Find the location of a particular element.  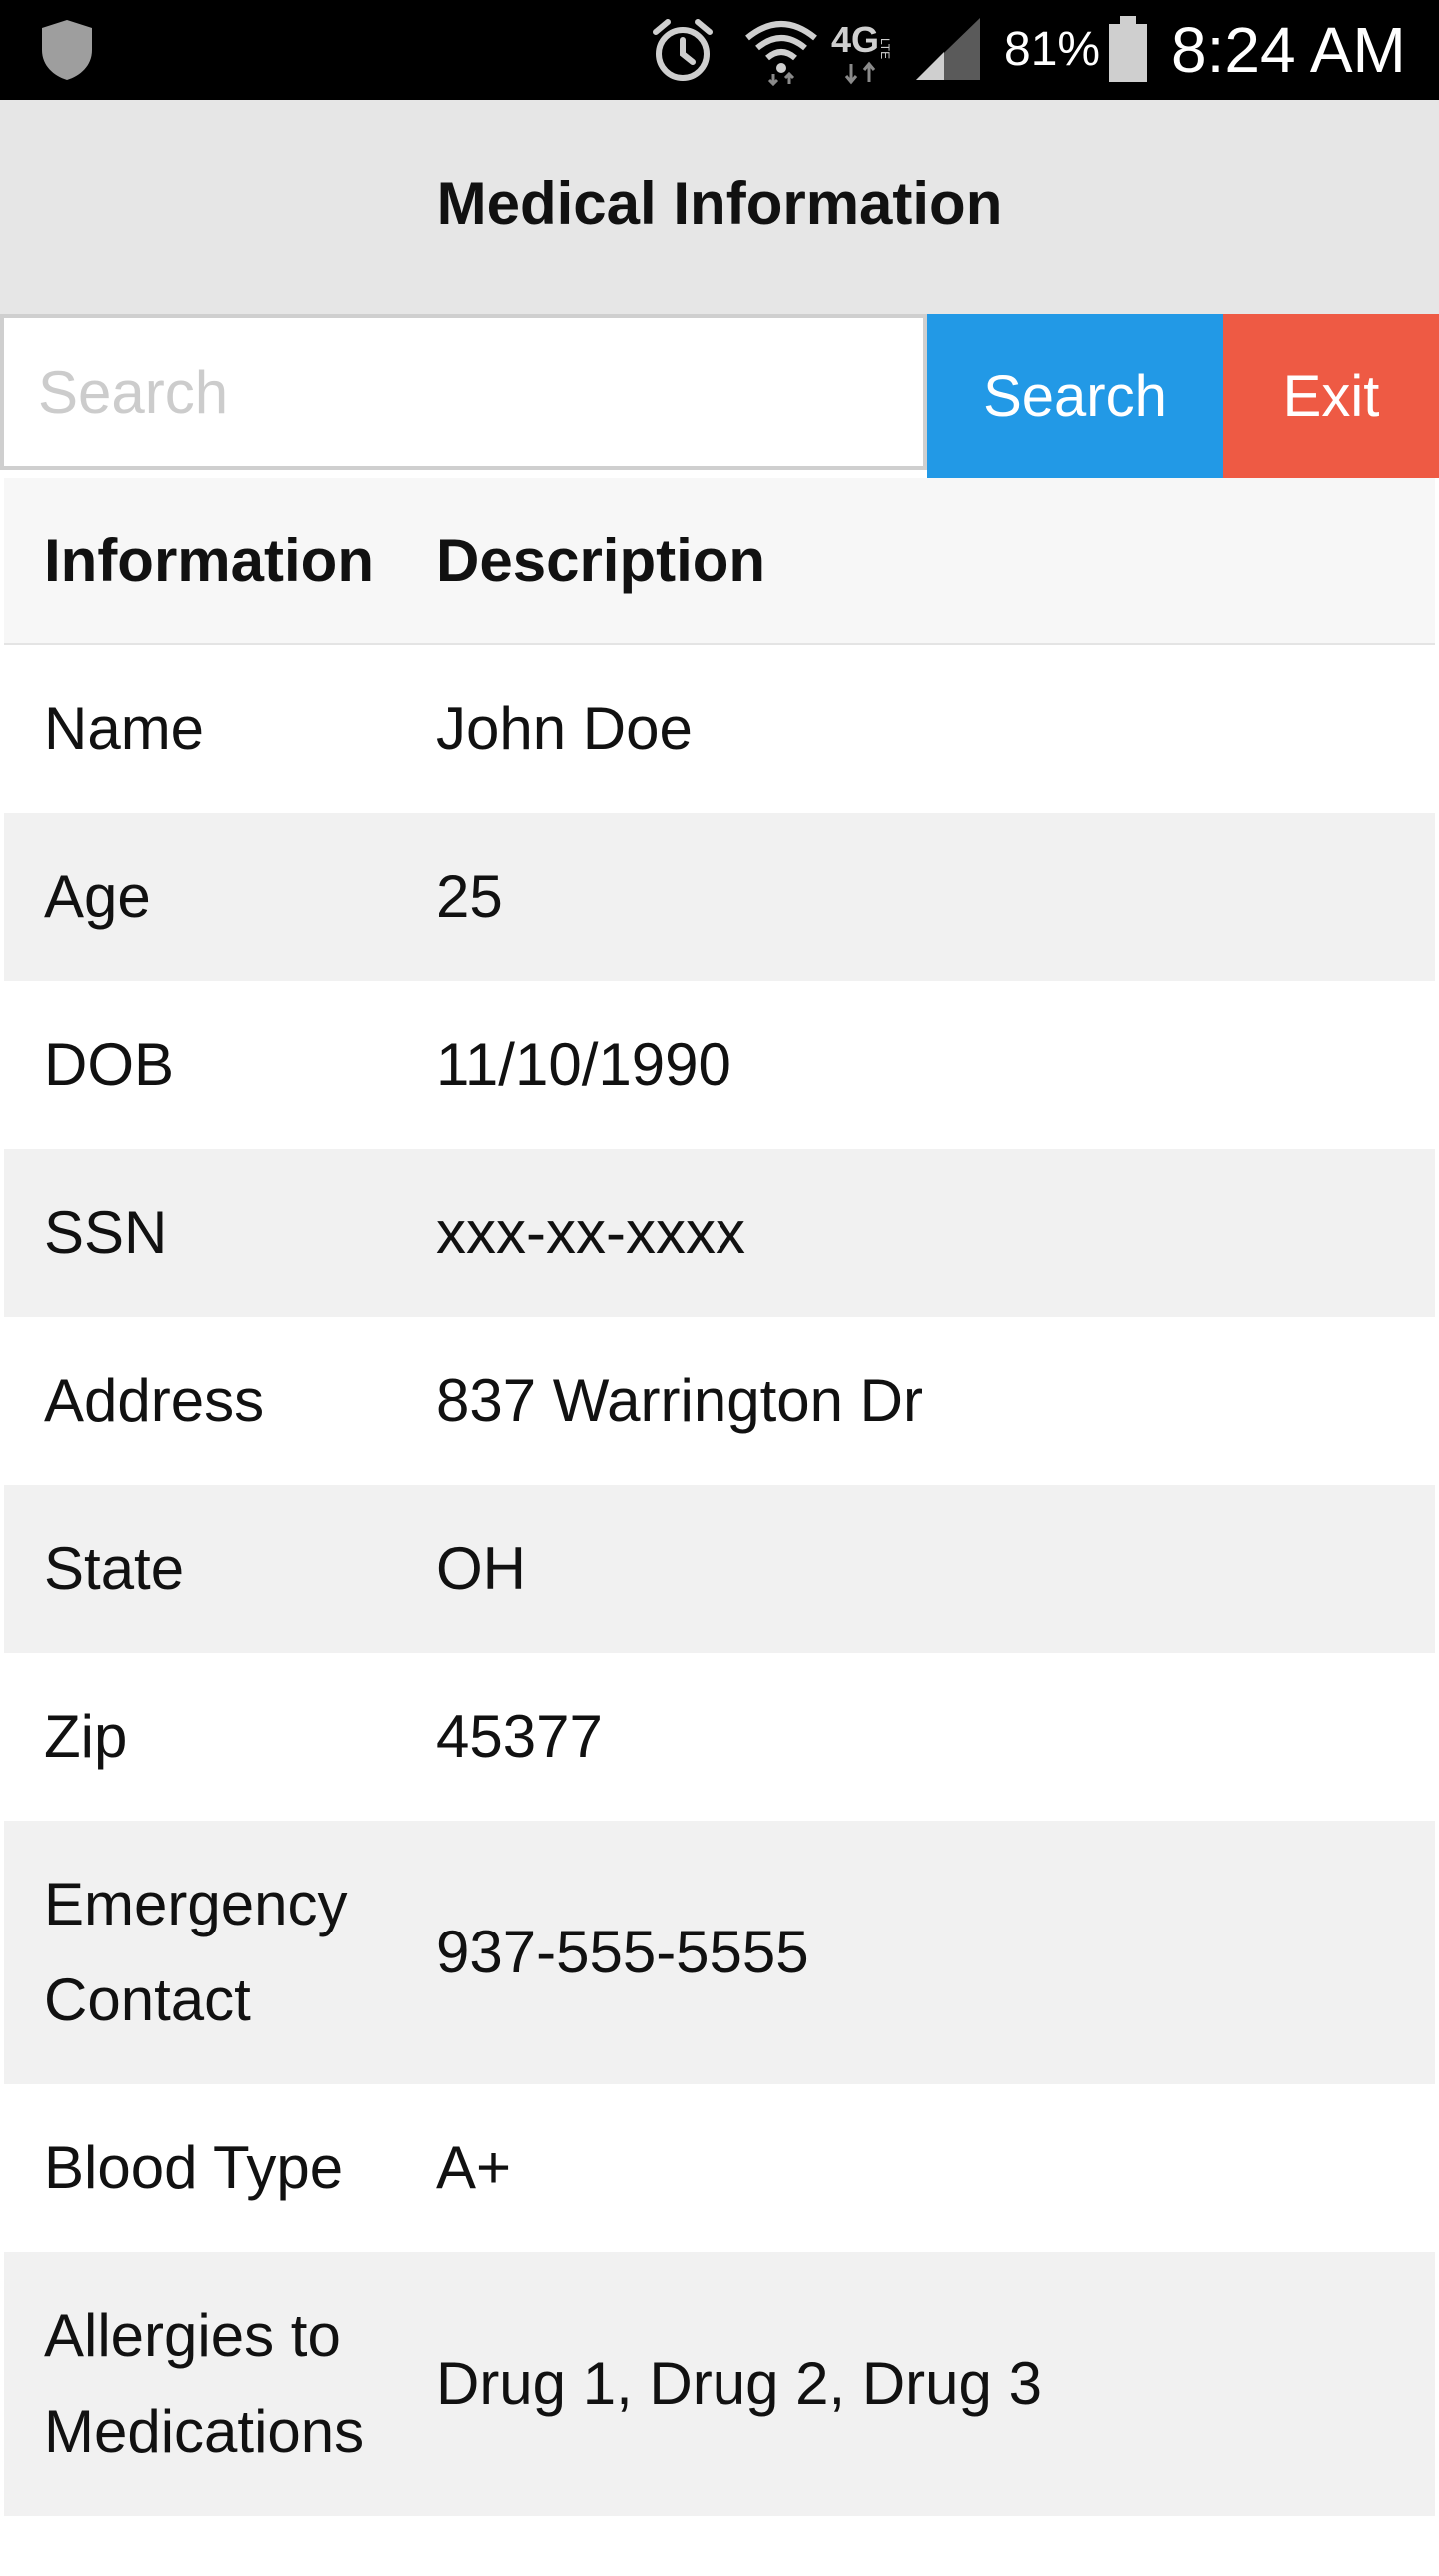

column-header-description: Description is located at coordinates (601, 560).